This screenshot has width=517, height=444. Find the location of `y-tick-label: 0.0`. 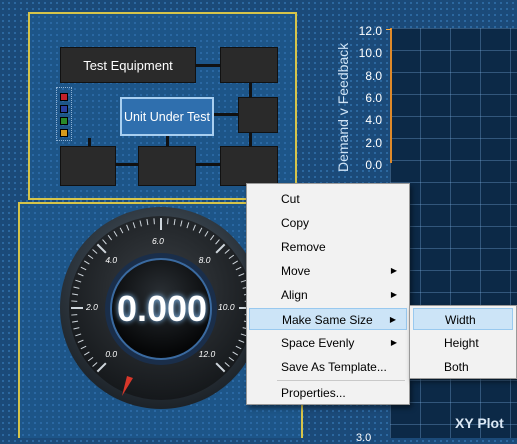

y-tick-label: 0.0 is located at coordinates (367, 165).